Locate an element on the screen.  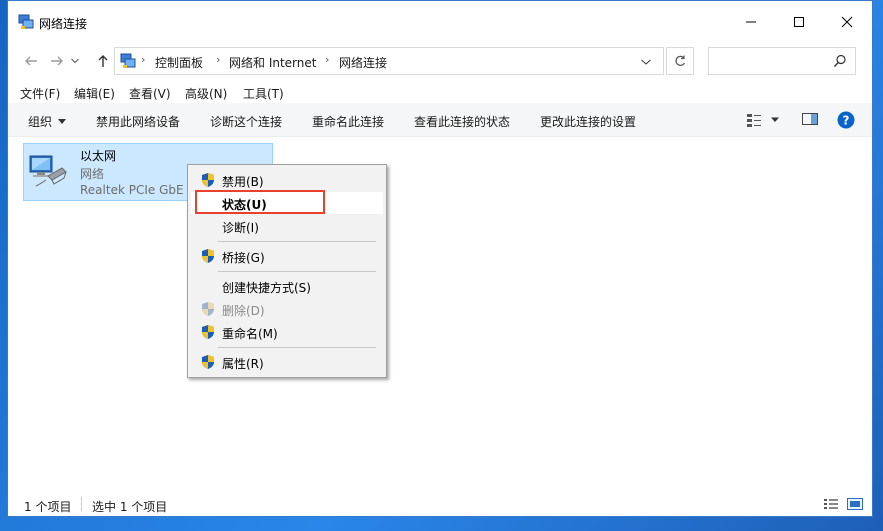
address-bar: › 控制面板 › 网络和 Internet › 网络连接 is located at coordinates (389, 61).